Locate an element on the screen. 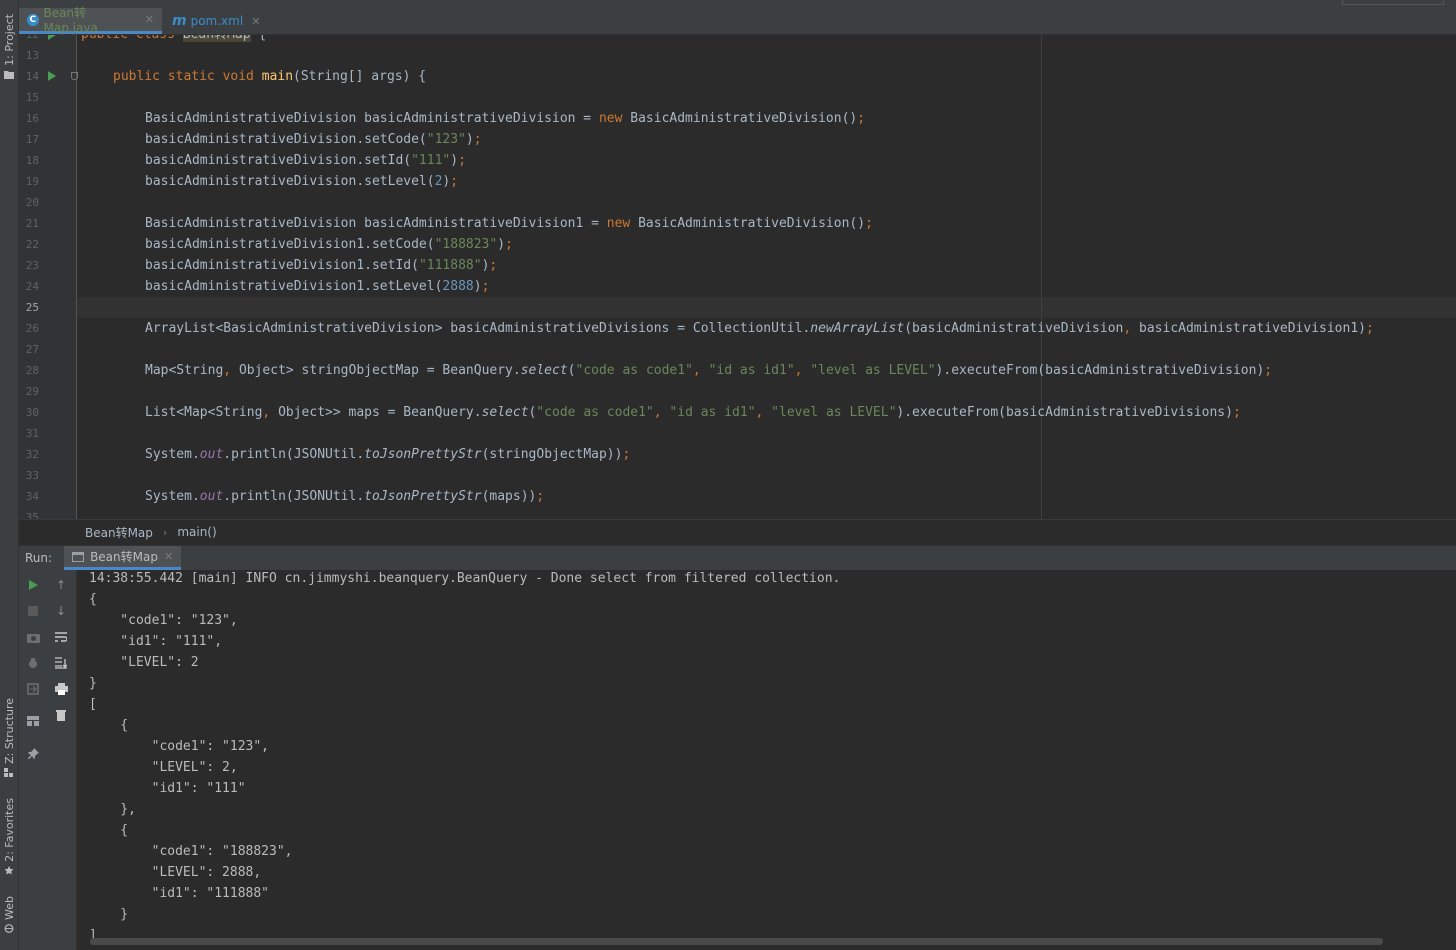  console-line: "id1": "111", is located at coordinates (156, 641).